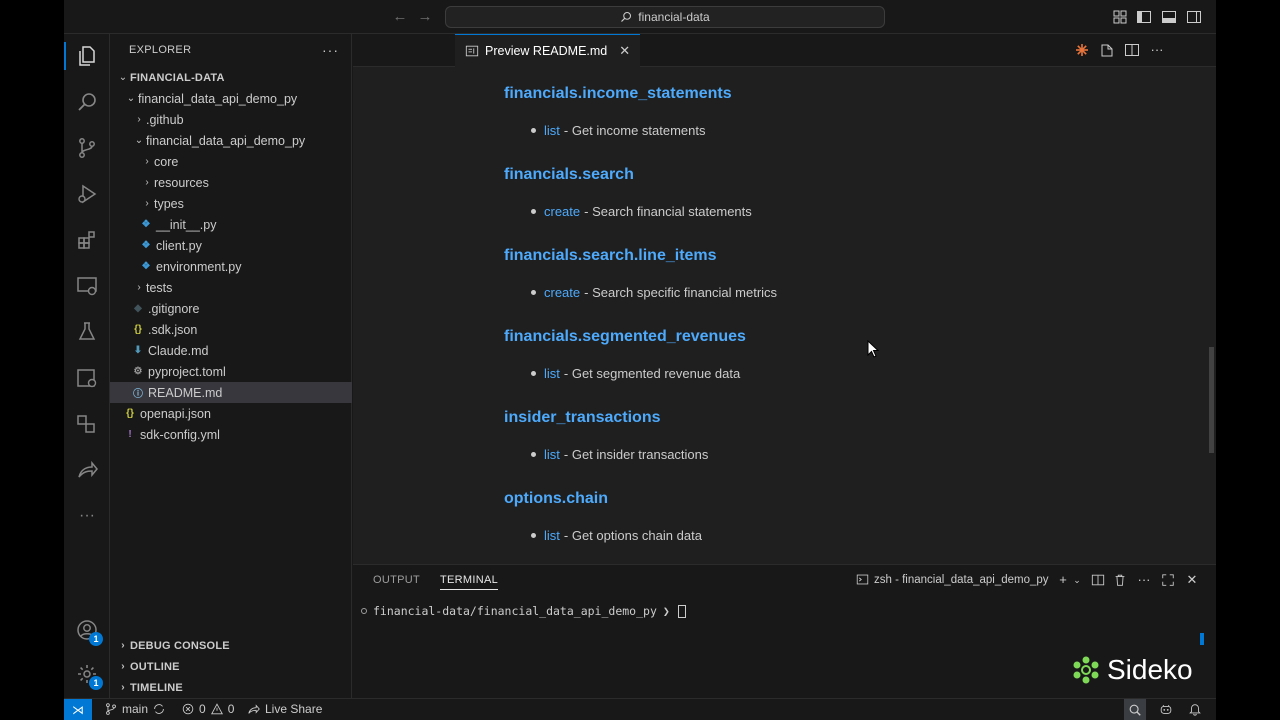 This screenshot has width=1280, height=720. What do you see at coordinates (87, 240) in the screenshot?
I see `extensions-icon` at bounding box center [87, 240].